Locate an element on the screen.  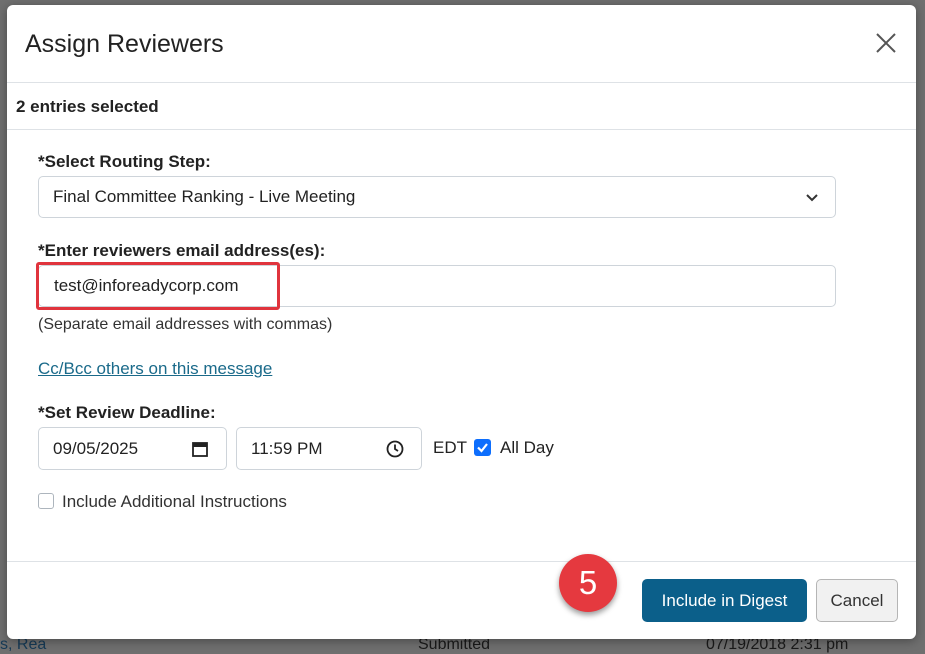
close-icon is located at coordinates (886, 43).